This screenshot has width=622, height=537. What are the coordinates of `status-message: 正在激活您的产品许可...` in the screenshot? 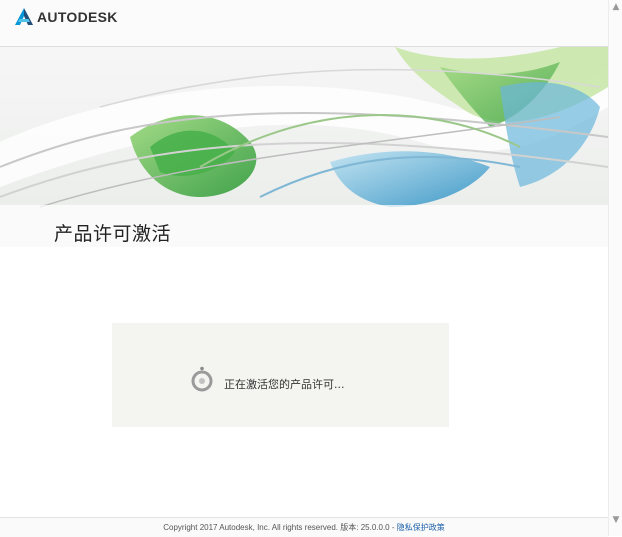 It's located at (284, 384).